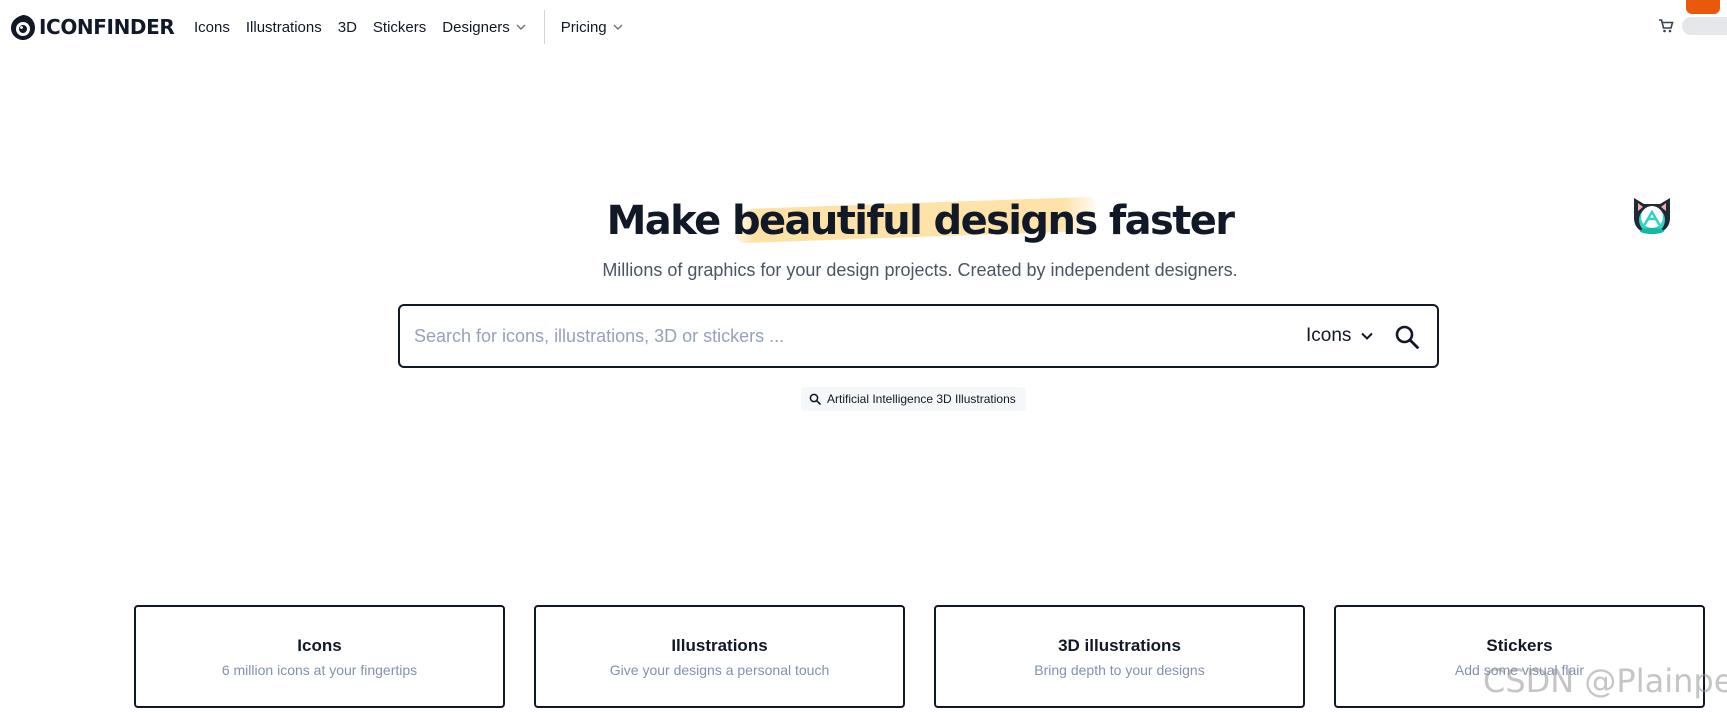 Image resolution: width=1727 pixels, height=713 pixels. What do you see at coordinates (544, 27) in the screenshot?
I see `nav-divider` at bounding box center [544, 27].